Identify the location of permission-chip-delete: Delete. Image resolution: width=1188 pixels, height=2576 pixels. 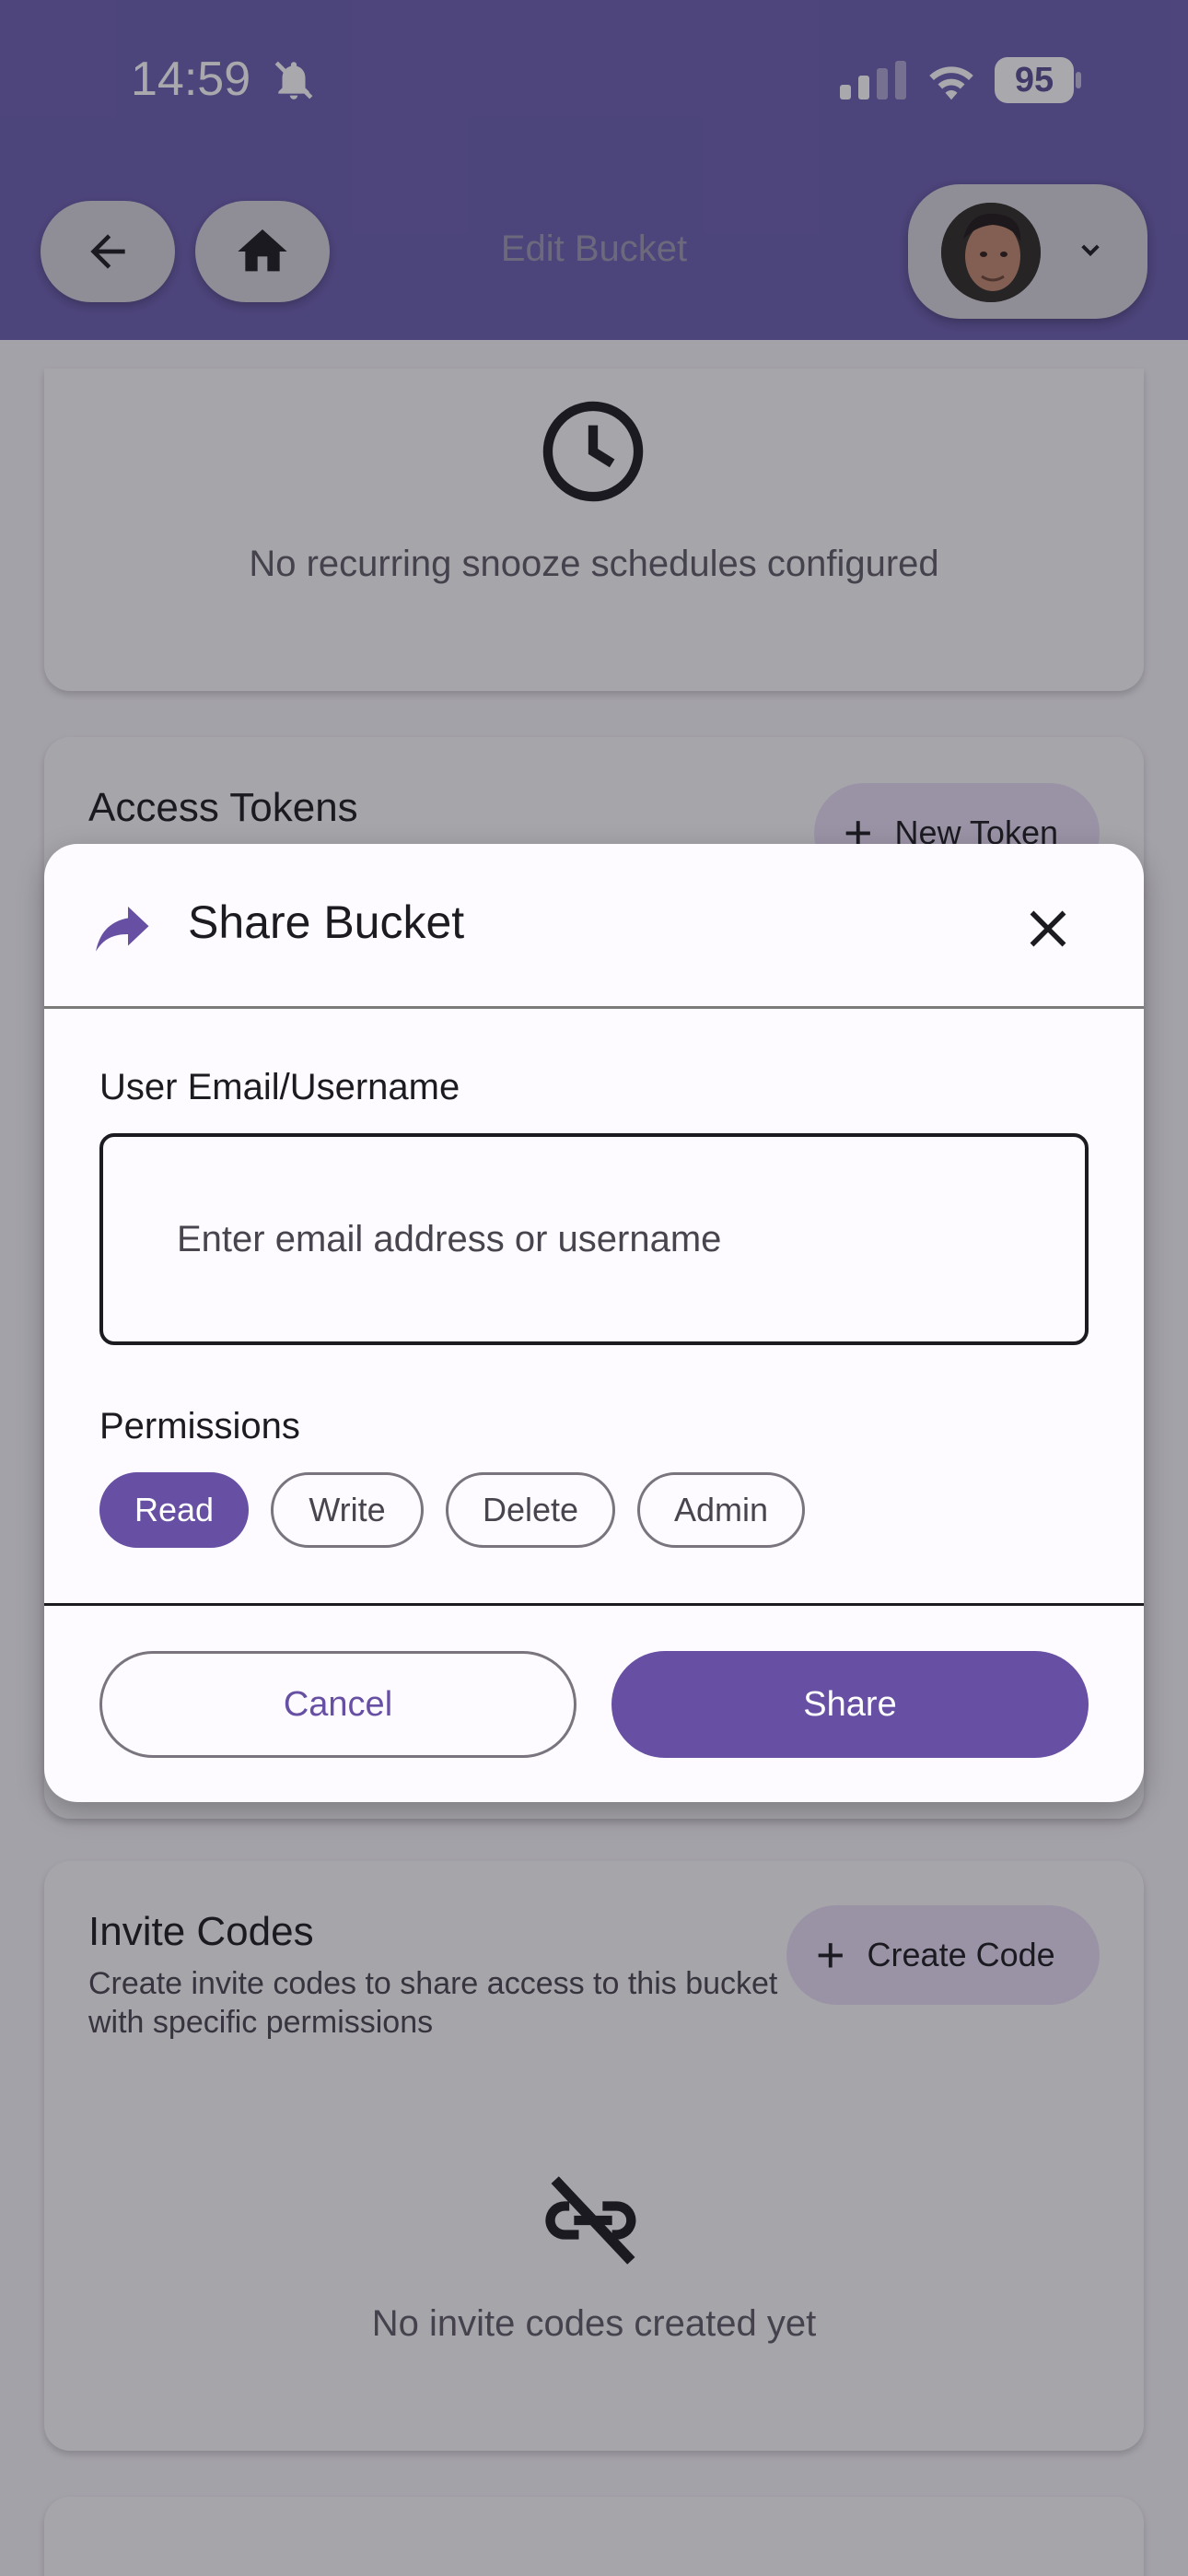
(530, 1510).